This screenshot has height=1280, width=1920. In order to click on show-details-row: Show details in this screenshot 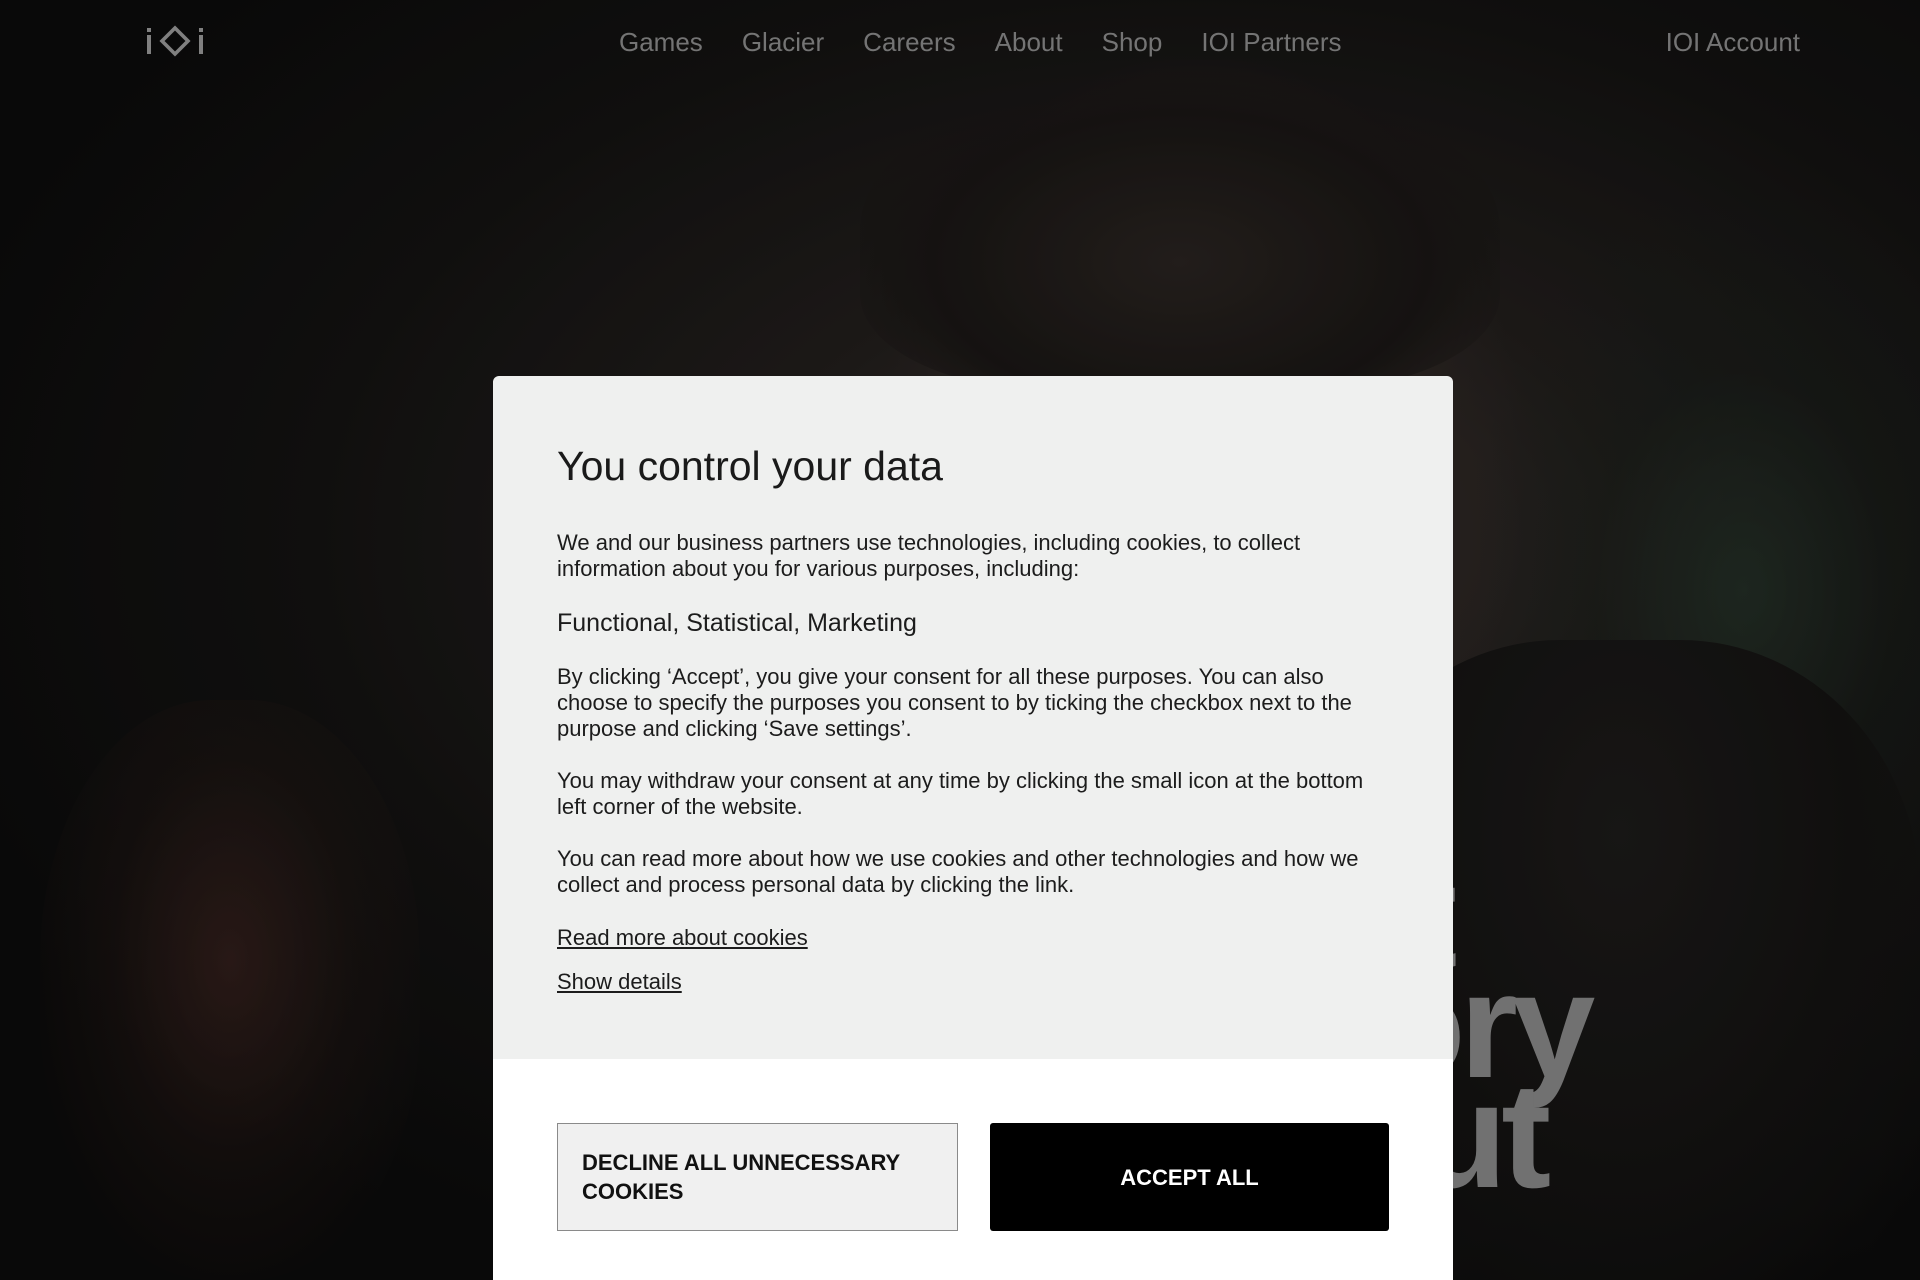, I will do `click(973, 982)`.